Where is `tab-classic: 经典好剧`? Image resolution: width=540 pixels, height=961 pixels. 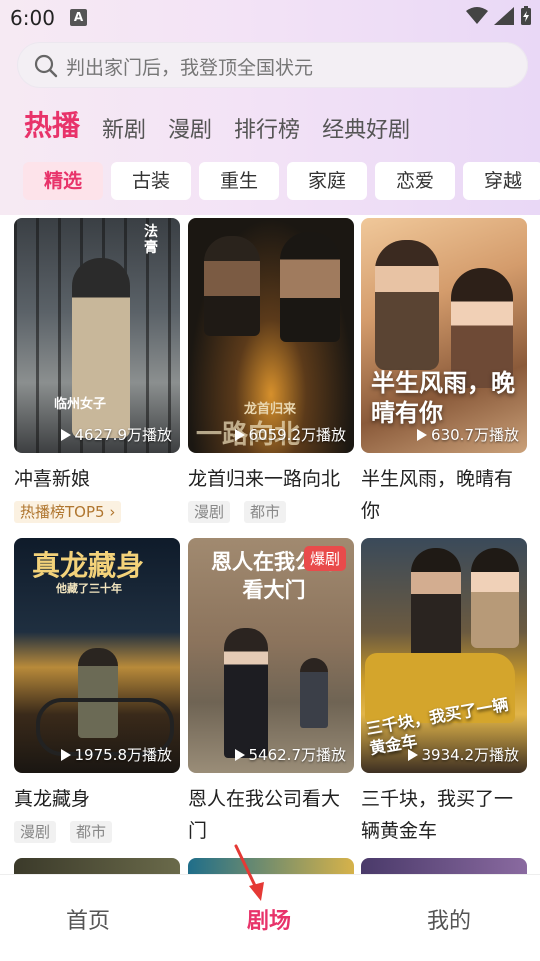 tab-classic: 经典好剧 is located at coordinates (366, 128).